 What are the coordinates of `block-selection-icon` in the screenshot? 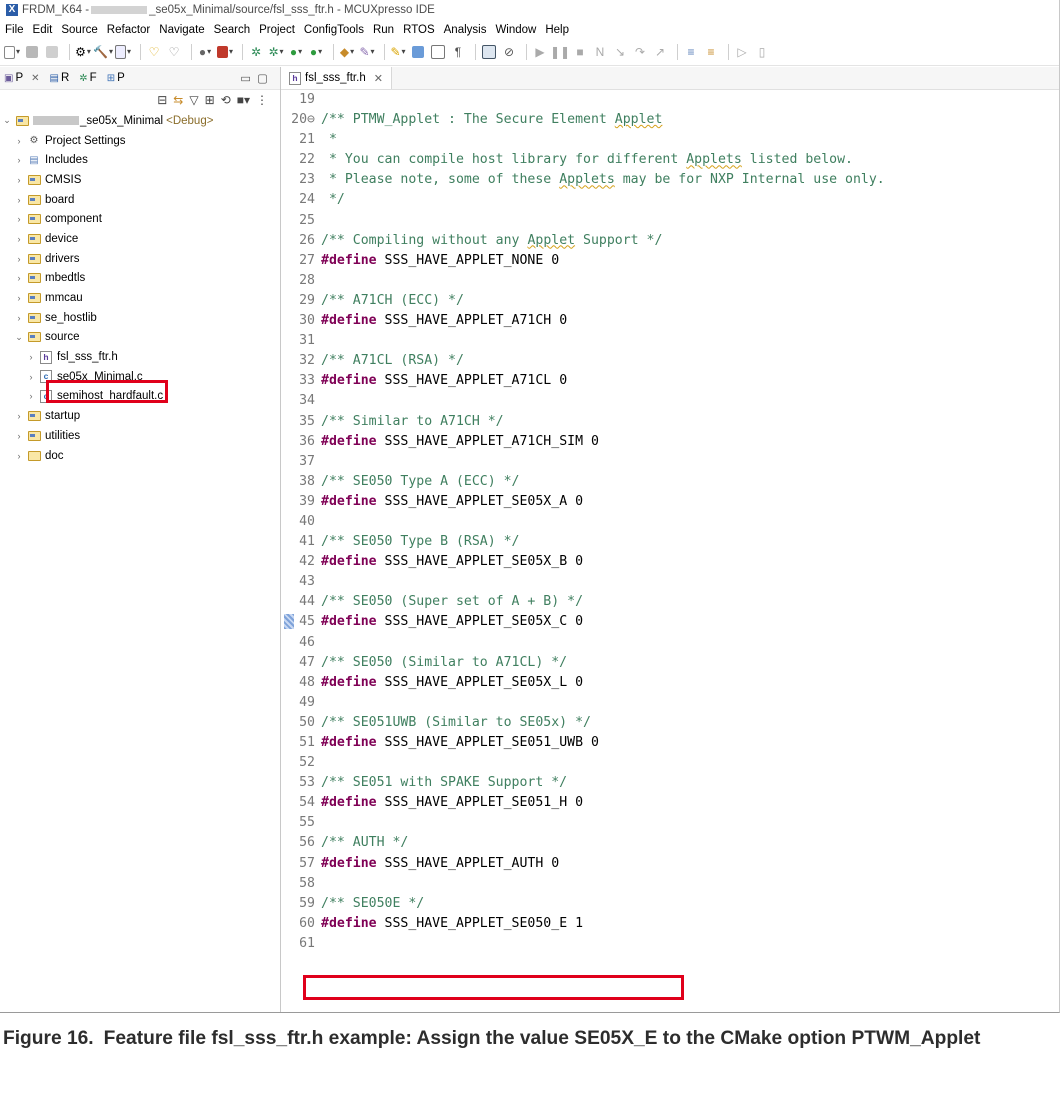 It's located at (438, 52).